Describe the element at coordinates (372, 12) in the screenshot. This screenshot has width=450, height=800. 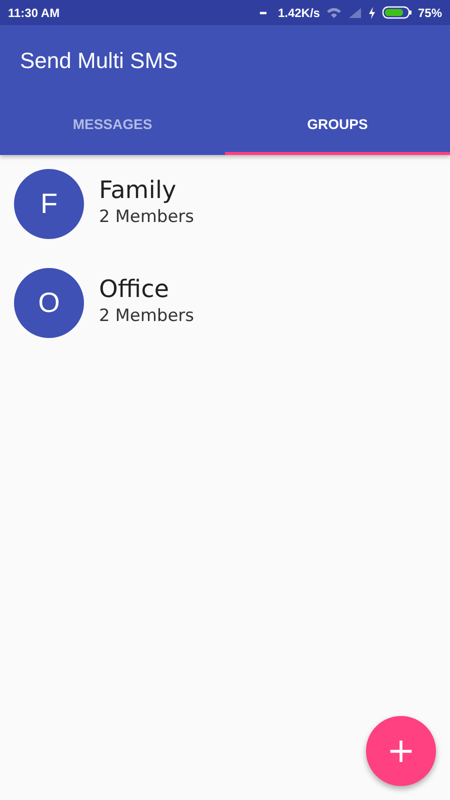
I see `charging-icon` at that location.